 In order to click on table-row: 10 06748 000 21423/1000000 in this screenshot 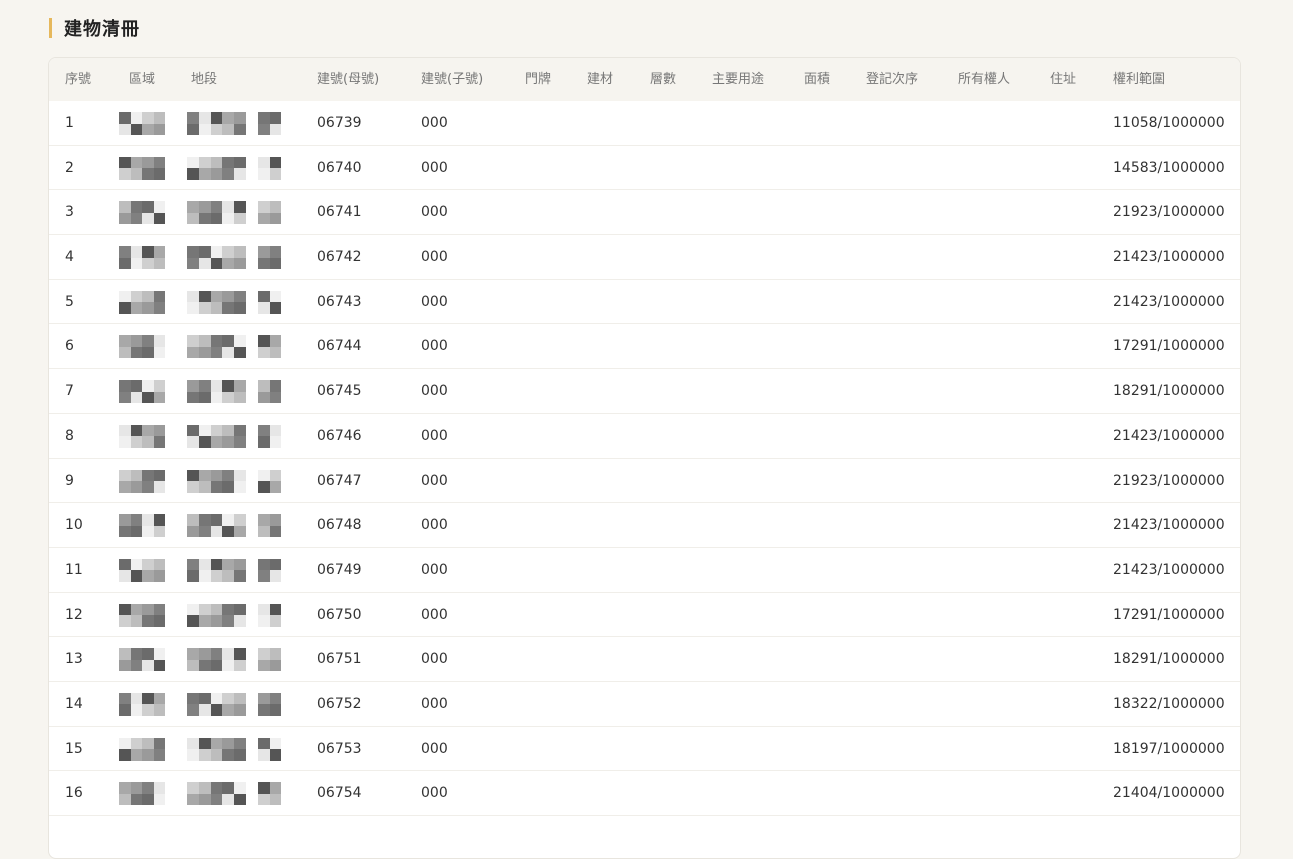, I will do `click(644, 525)`.